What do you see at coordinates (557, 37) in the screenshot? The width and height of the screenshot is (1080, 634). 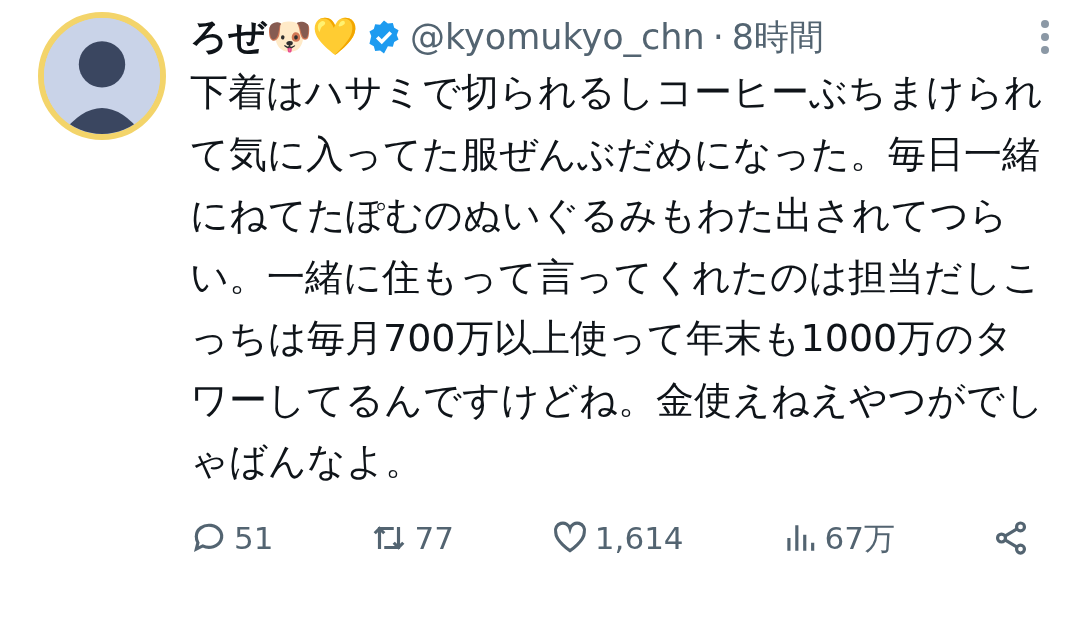 I see `username: @kyomukyo_chn` at bounding box center [557, 37].